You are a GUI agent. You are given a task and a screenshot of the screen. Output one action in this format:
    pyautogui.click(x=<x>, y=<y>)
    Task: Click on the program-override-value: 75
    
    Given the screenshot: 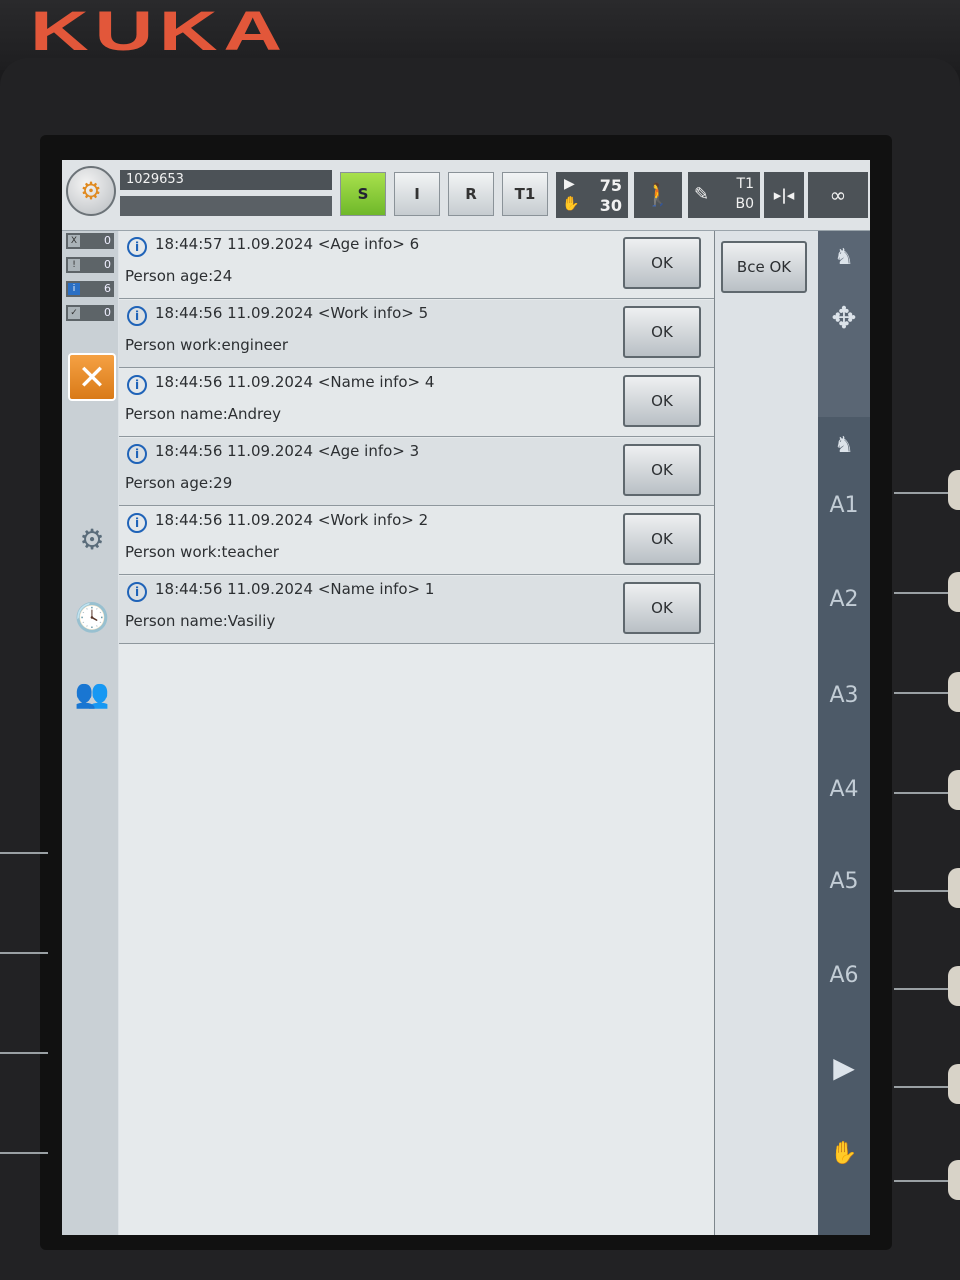 What is the action you would take?
    pyautogui.click(x=610, y=185)
    